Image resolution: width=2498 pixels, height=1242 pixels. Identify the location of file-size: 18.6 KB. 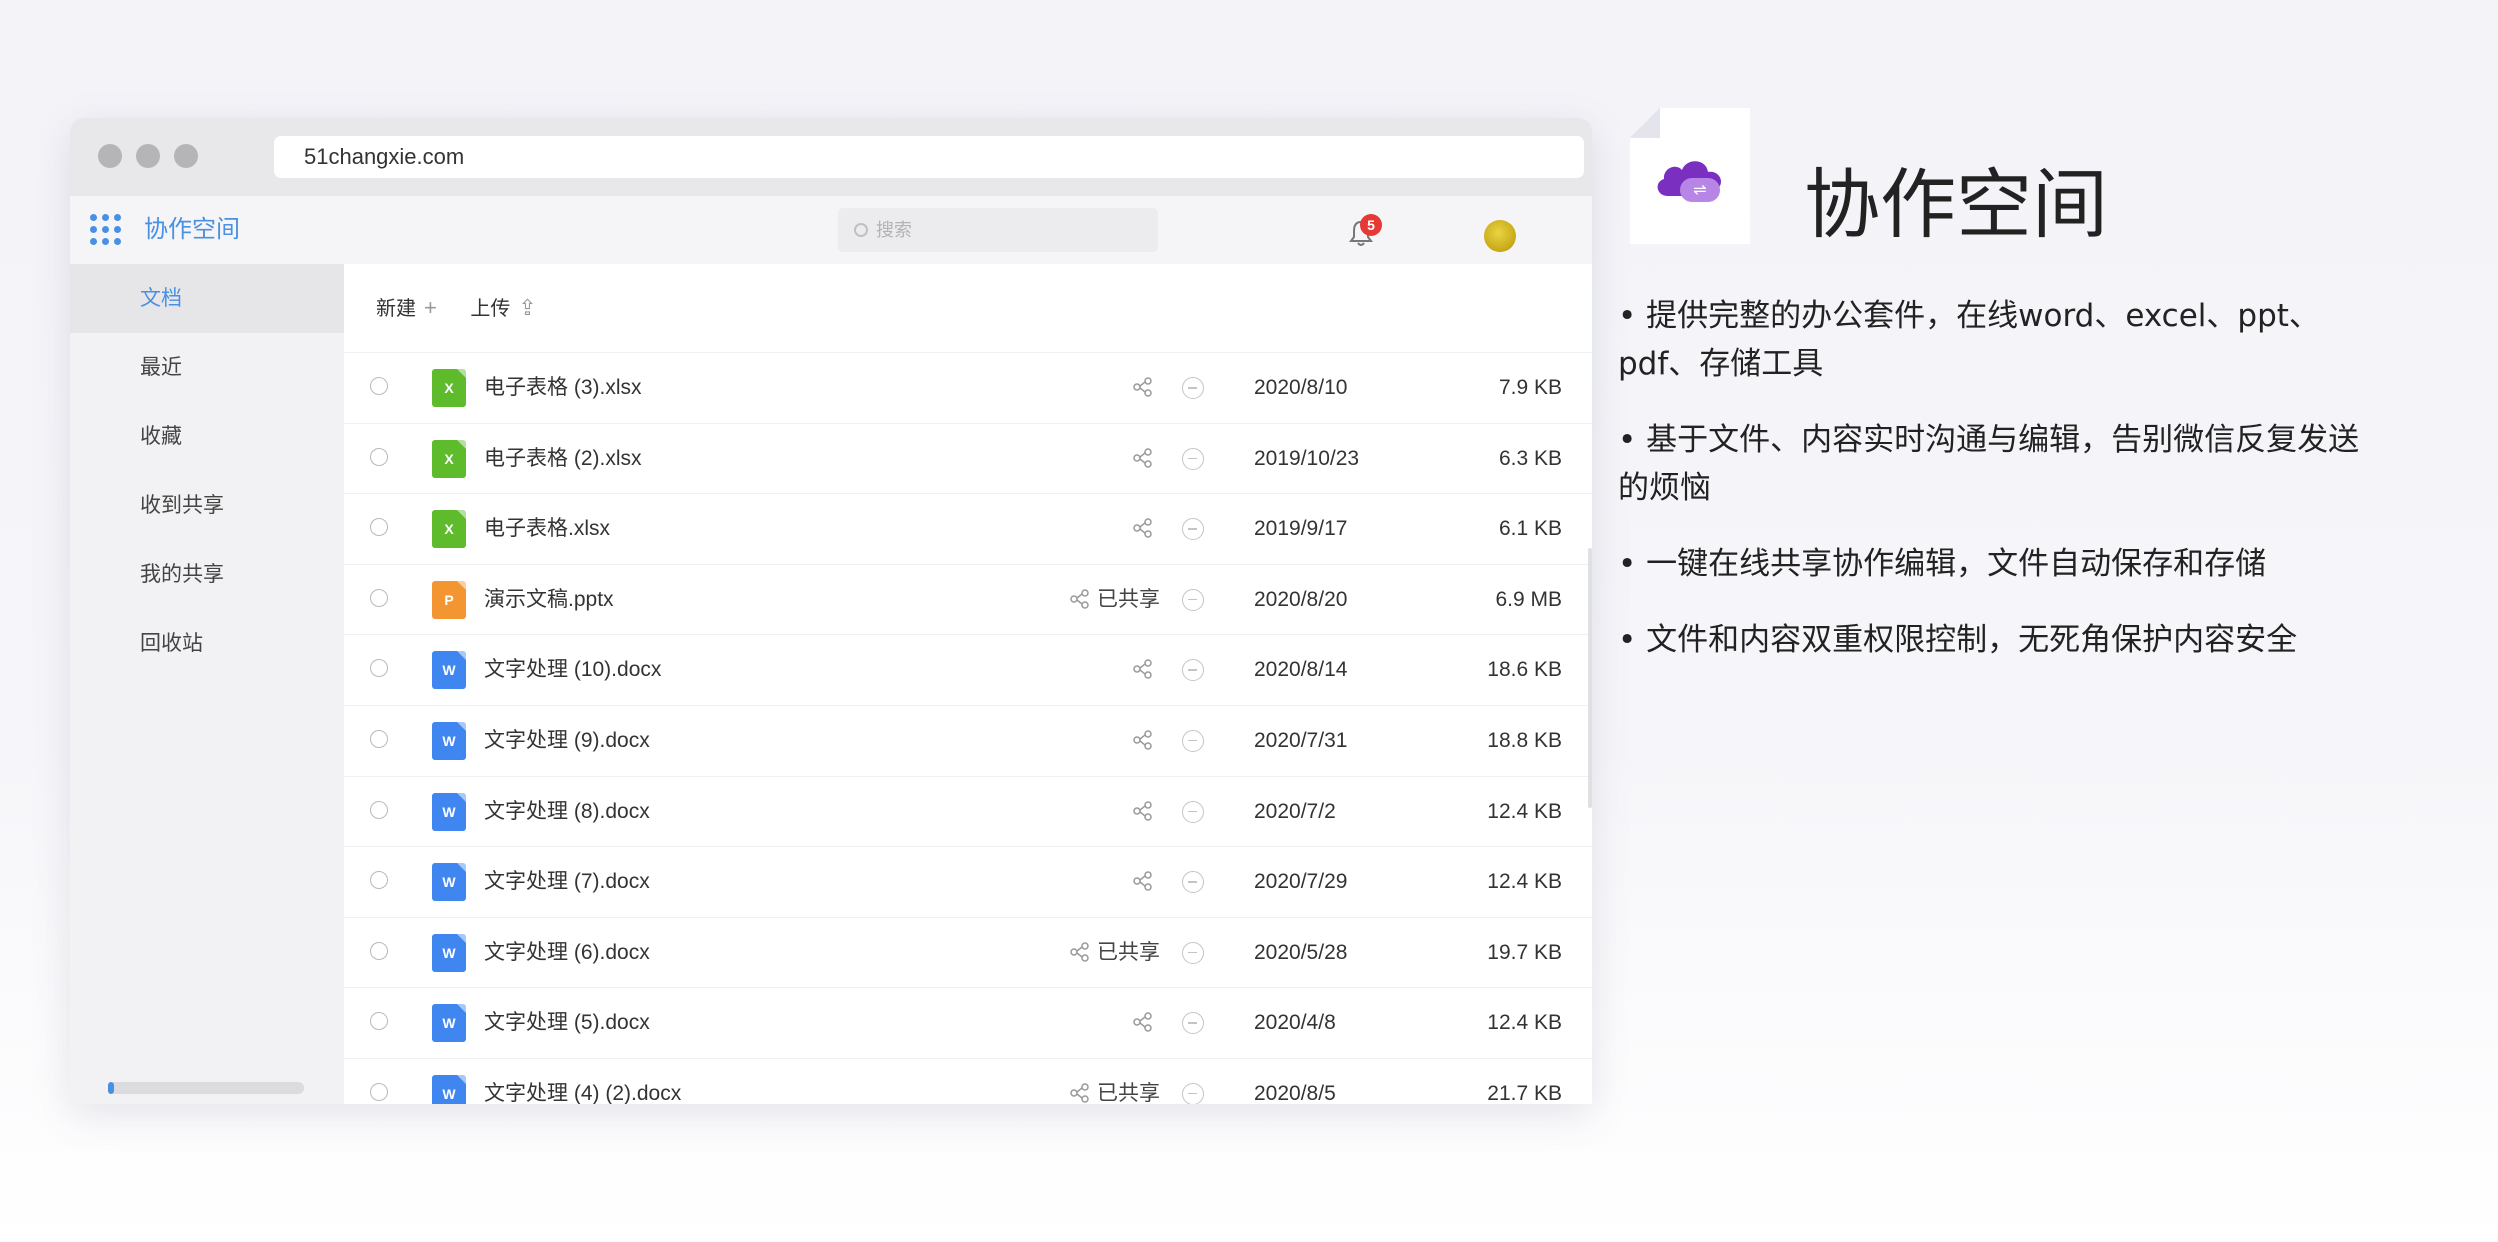
(1524, 670).